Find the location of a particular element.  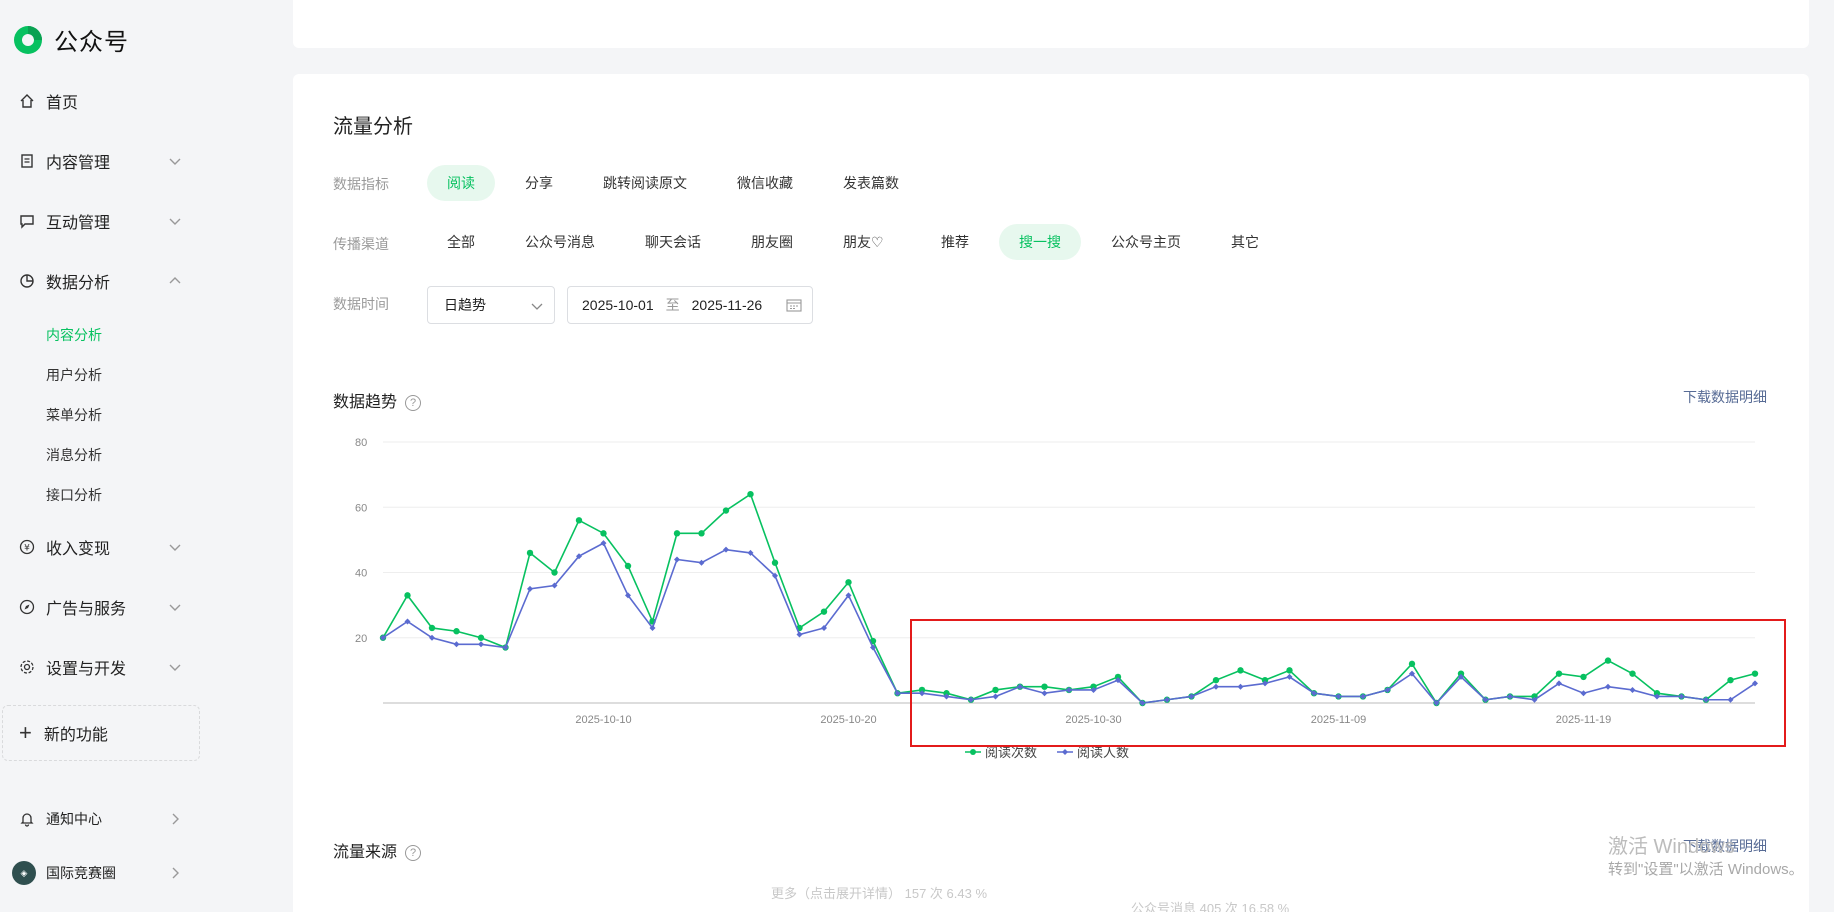

source-more-label: 更多（点击展开详情） 157 次 6.43 % is located at coordinates (879, 892).